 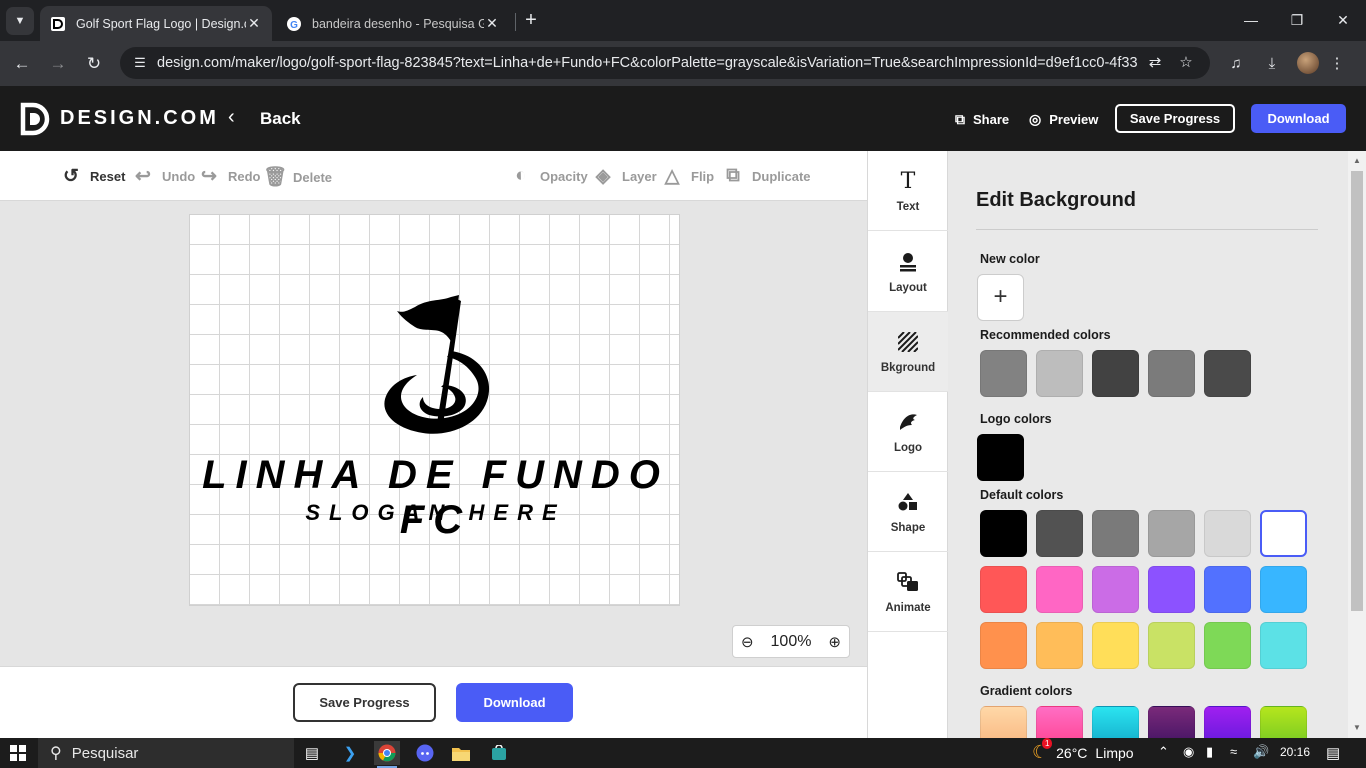 I want to click on reload-icon: ↻, so click(x=94, y=64).